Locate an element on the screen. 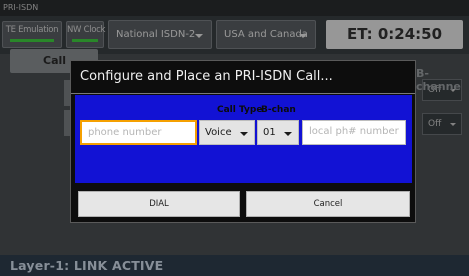 The height and width of the screenshot is (276, 469). b-chan-value: 01 is located at coordinates (269, 132).